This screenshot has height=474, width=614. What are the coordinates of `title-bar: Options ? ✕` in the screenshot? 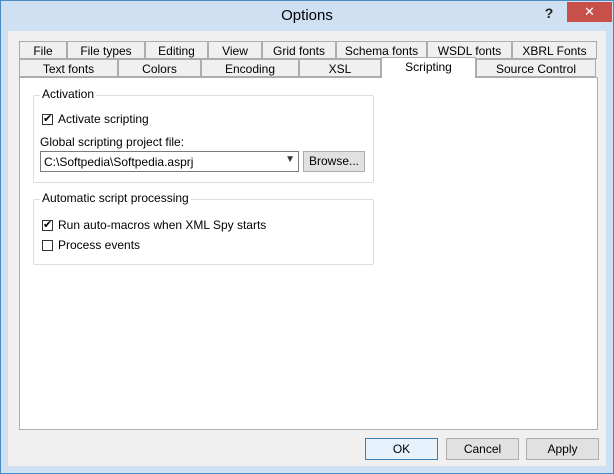 It's located at (307, 16).